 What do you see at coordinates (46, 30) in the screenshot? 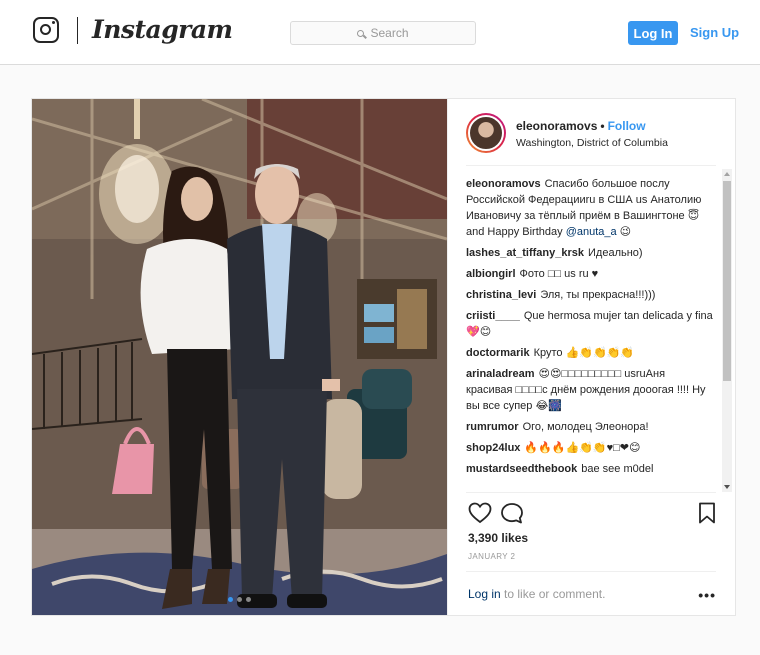
I see `instagram-camera-icon` at bounding box center [46, 30].